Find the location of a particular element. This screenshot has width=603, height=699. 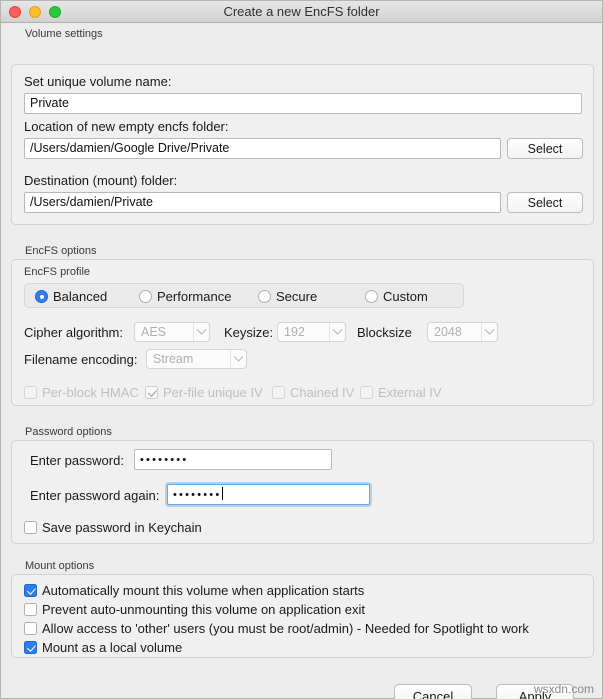

profile-label-secure: Secure is located at coordinates (297, 296).